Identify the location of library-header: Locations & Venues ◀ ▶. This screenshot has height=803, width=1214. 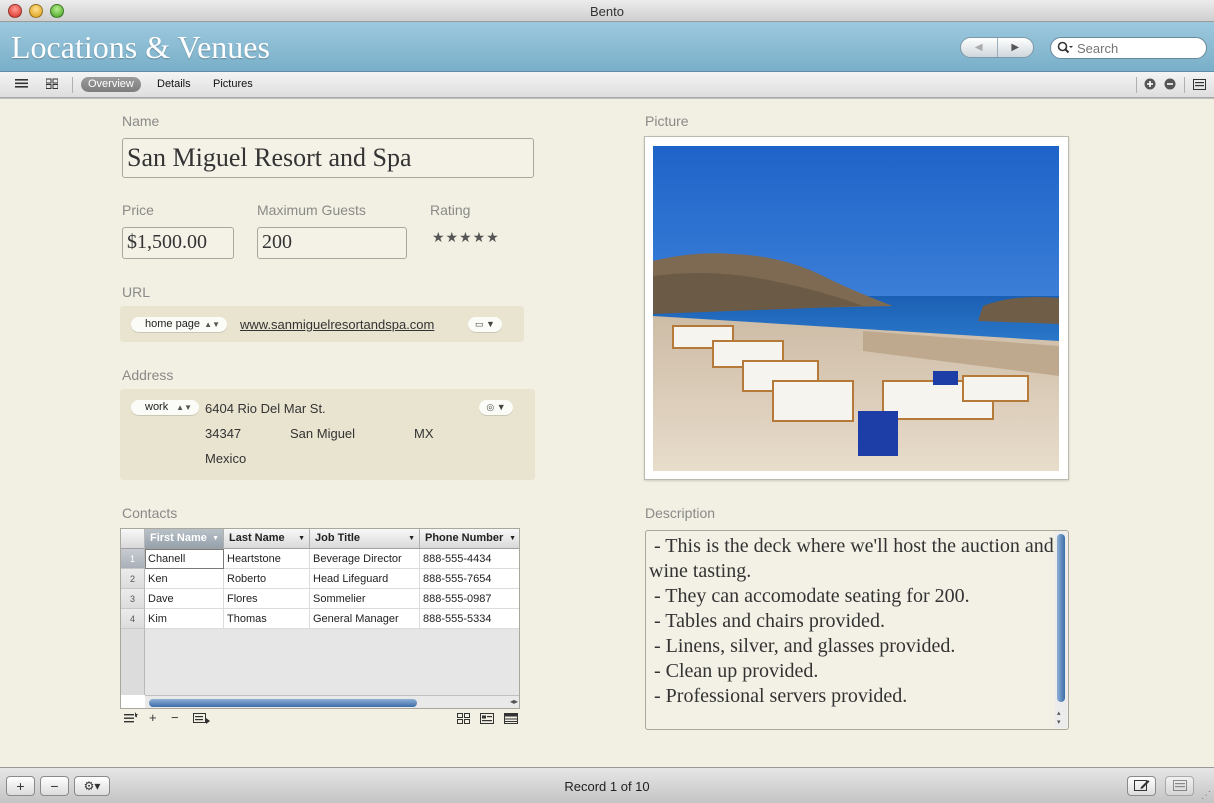
(607, 47).